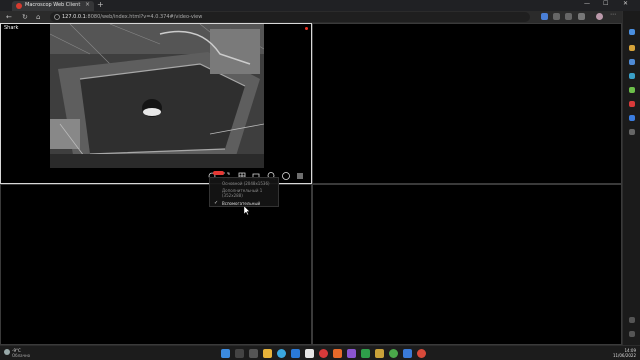 This screenshot has width=640, height=360. I want to click on edge-icon, so click(281, 353).